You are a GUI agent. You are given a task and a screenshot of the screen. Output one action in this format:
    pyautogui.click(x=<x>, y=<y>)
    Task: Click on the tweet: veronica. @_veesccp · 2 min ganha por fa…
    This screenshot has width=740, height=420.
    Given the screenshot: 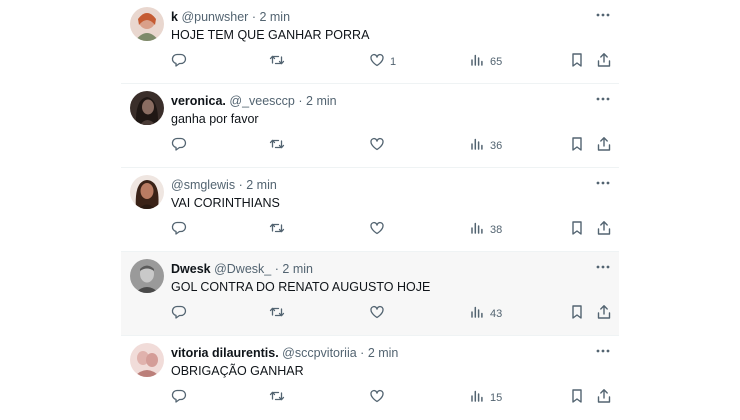 What is the action you would take?
    pyautogui.click(x=370, y=126)
    